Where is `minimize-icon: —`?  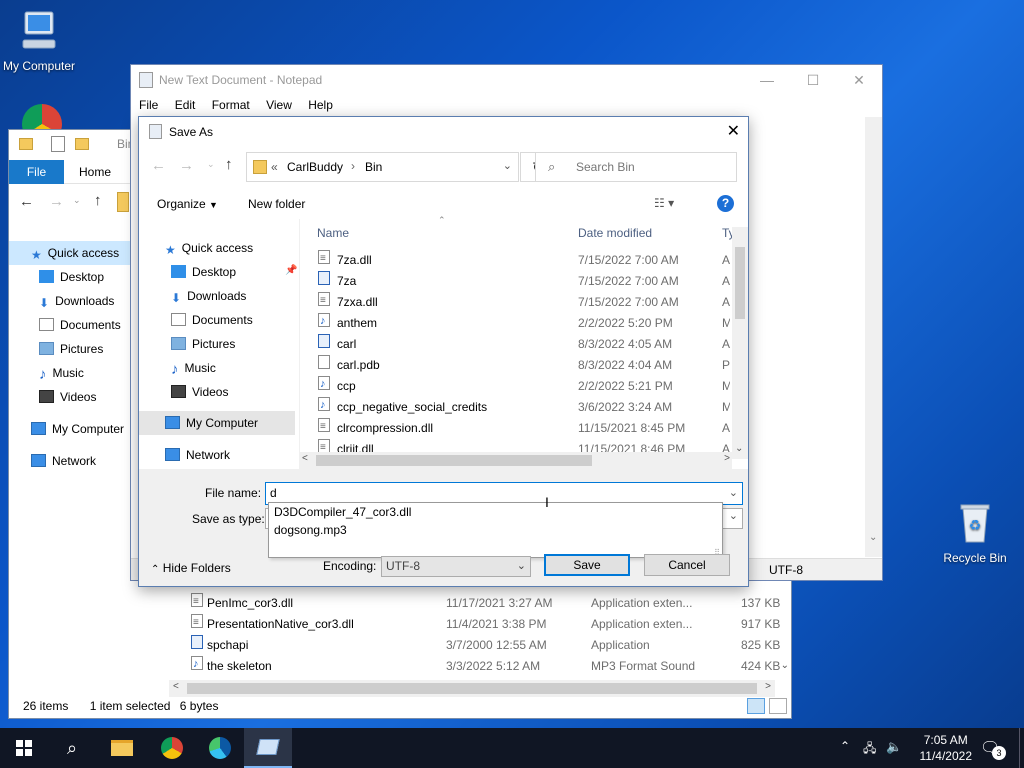 minimize-icon: — is located at coordinates (767, 80).